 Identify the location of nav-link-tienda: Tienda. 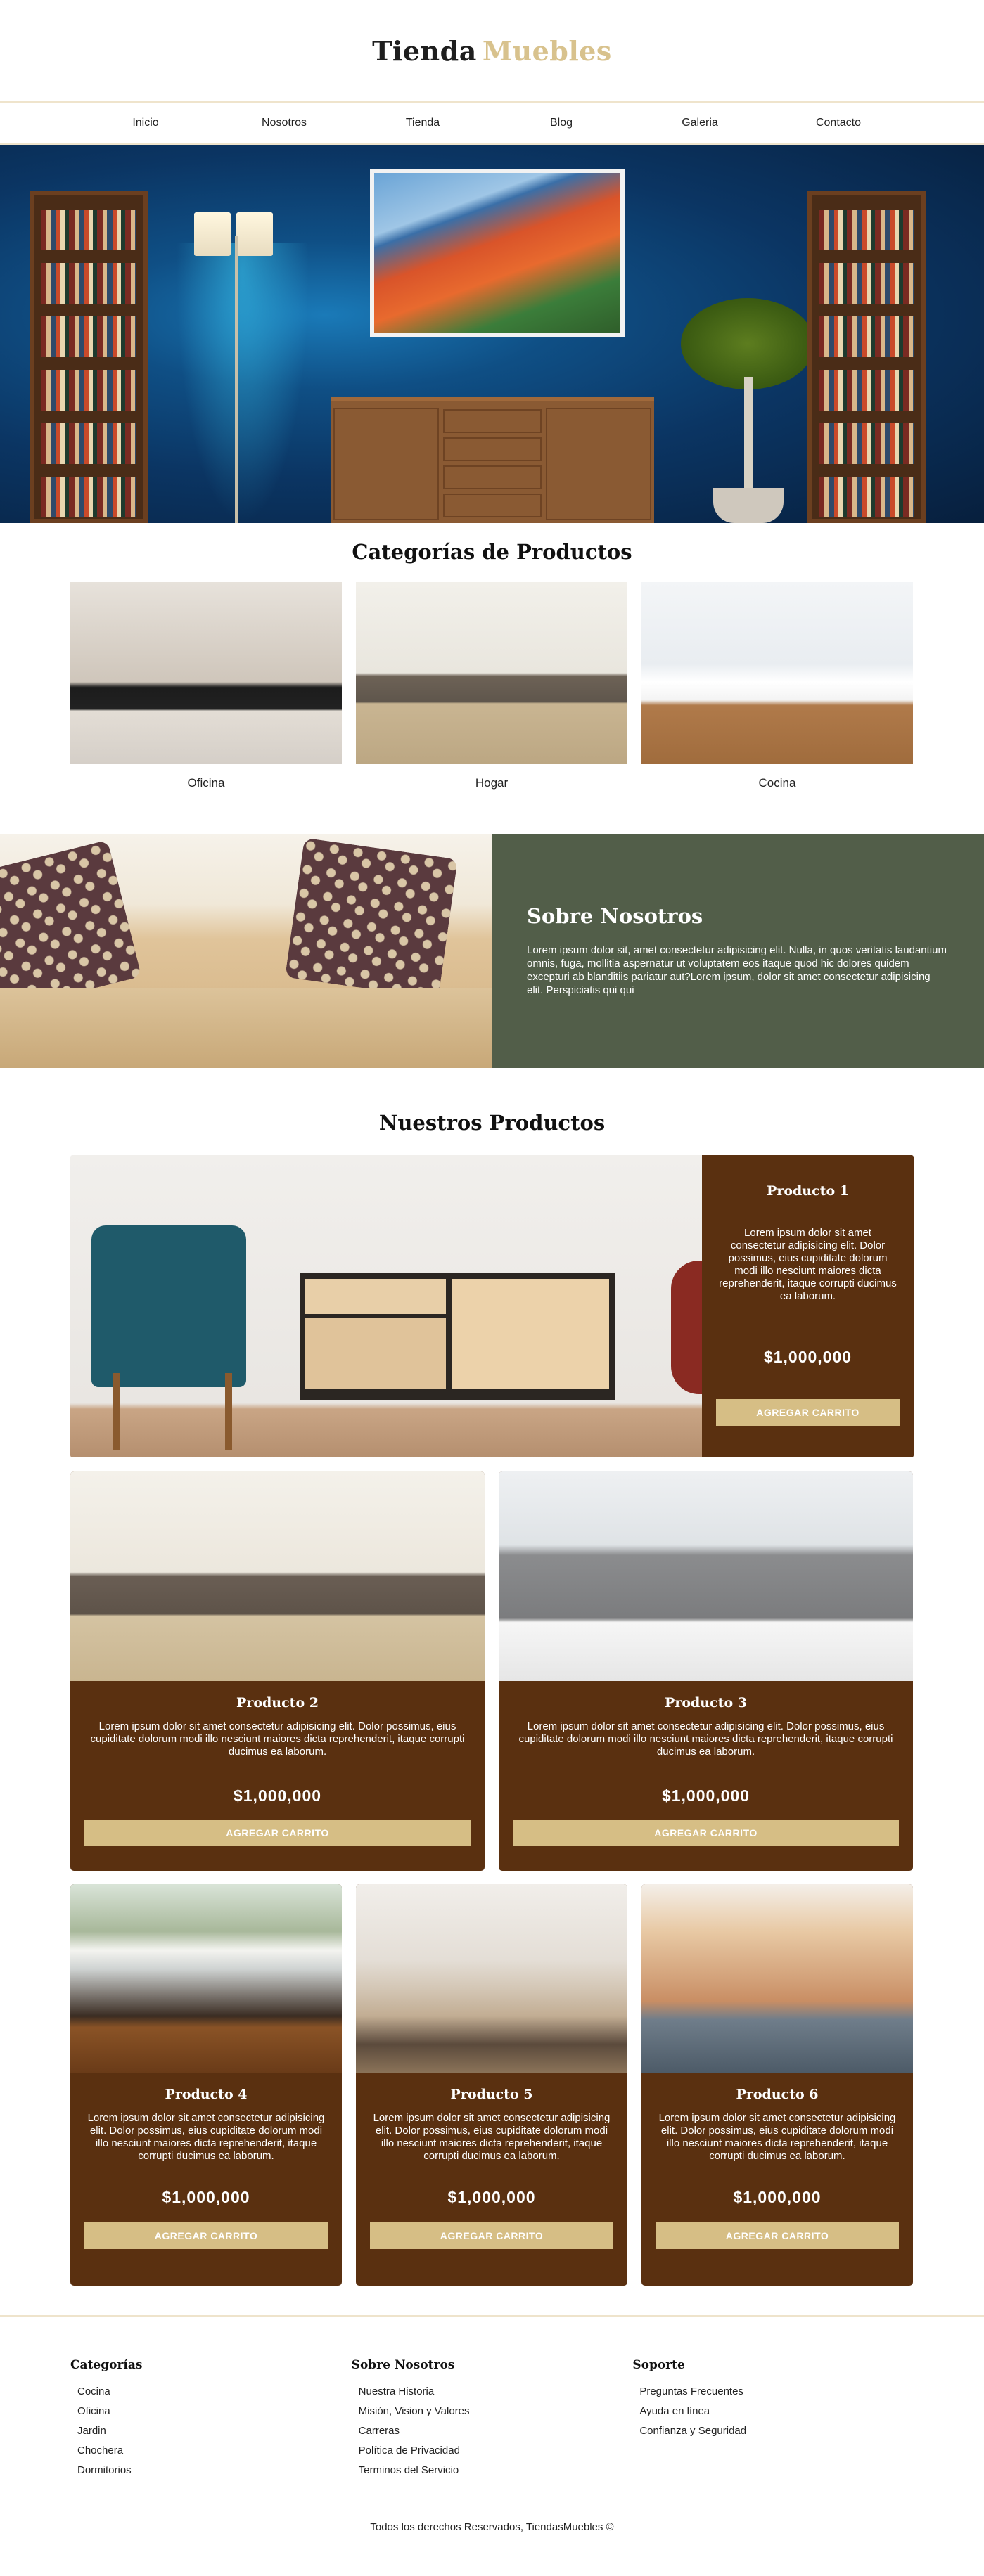
(423, 123).